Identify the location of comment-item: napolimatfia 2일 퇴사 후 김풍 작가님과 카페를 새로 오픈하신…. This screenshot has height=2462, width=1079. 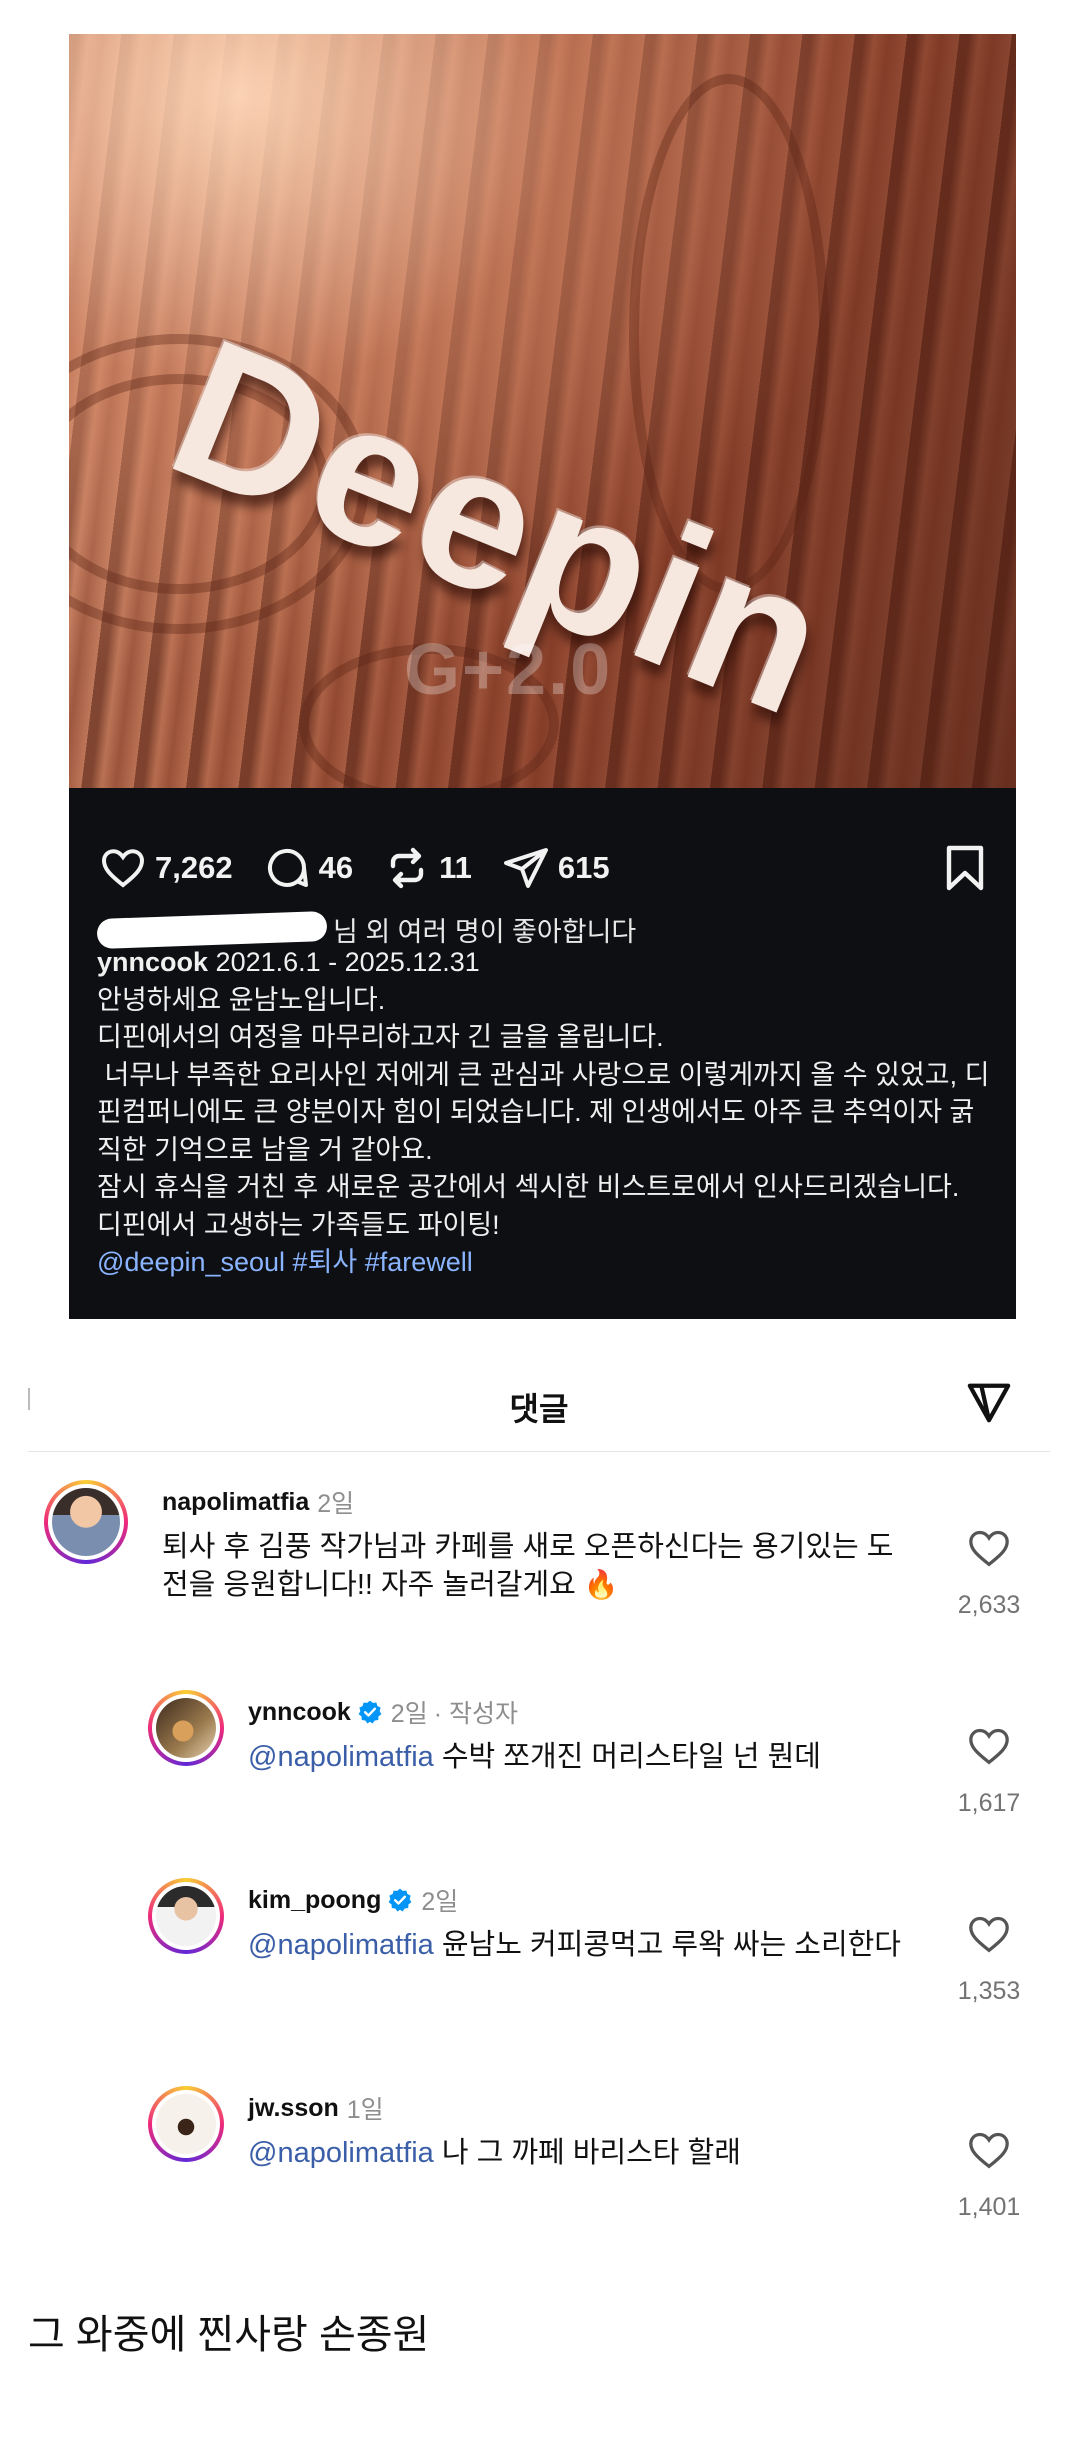
(539, 1555).